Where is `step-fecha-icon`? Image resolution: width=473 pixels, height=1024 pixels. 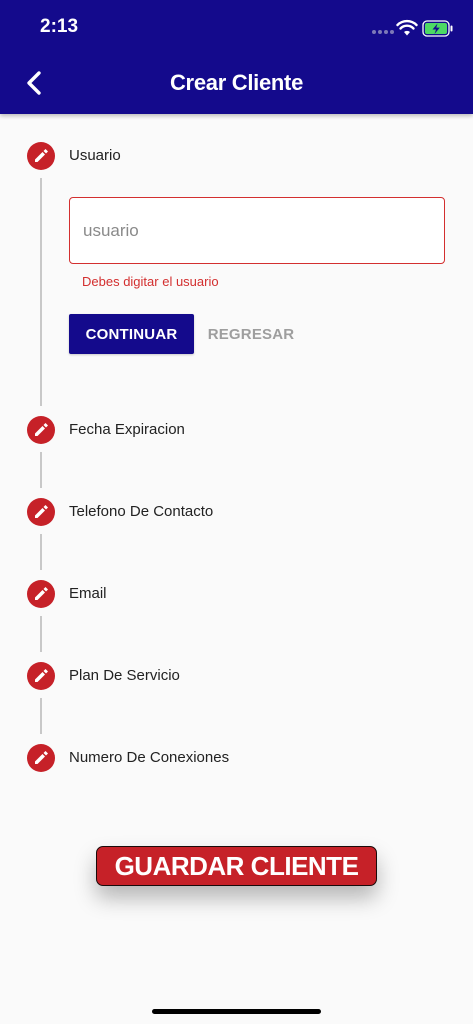 step-fecha-icon is located at coordinates (41, 430).